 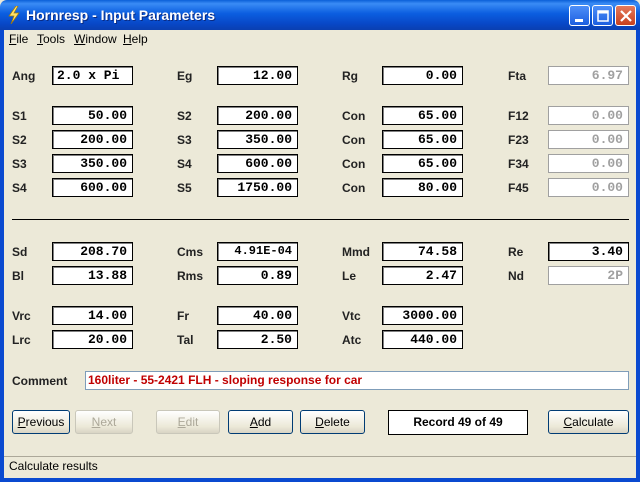 I want to click on record-indicator: Record 49 of 49, so click(x=458, y=422).